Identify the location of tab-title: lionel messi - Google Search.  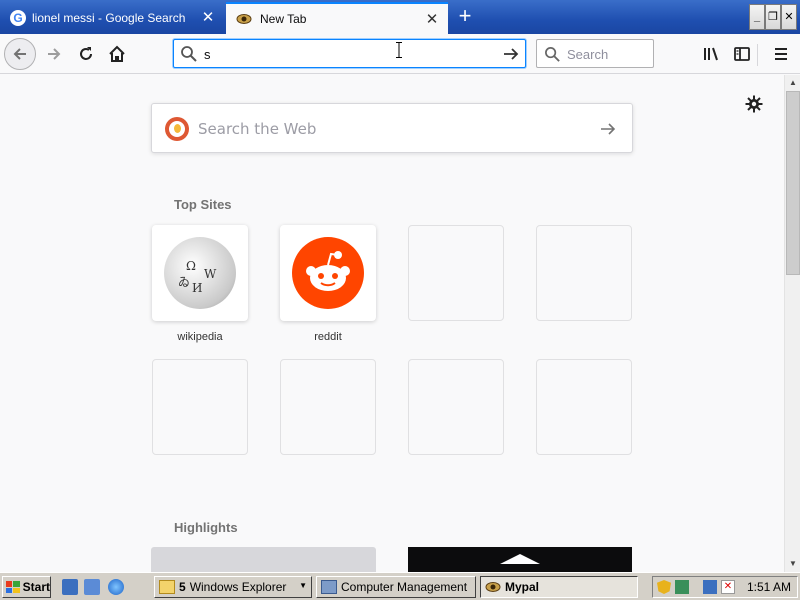
(109, 18).